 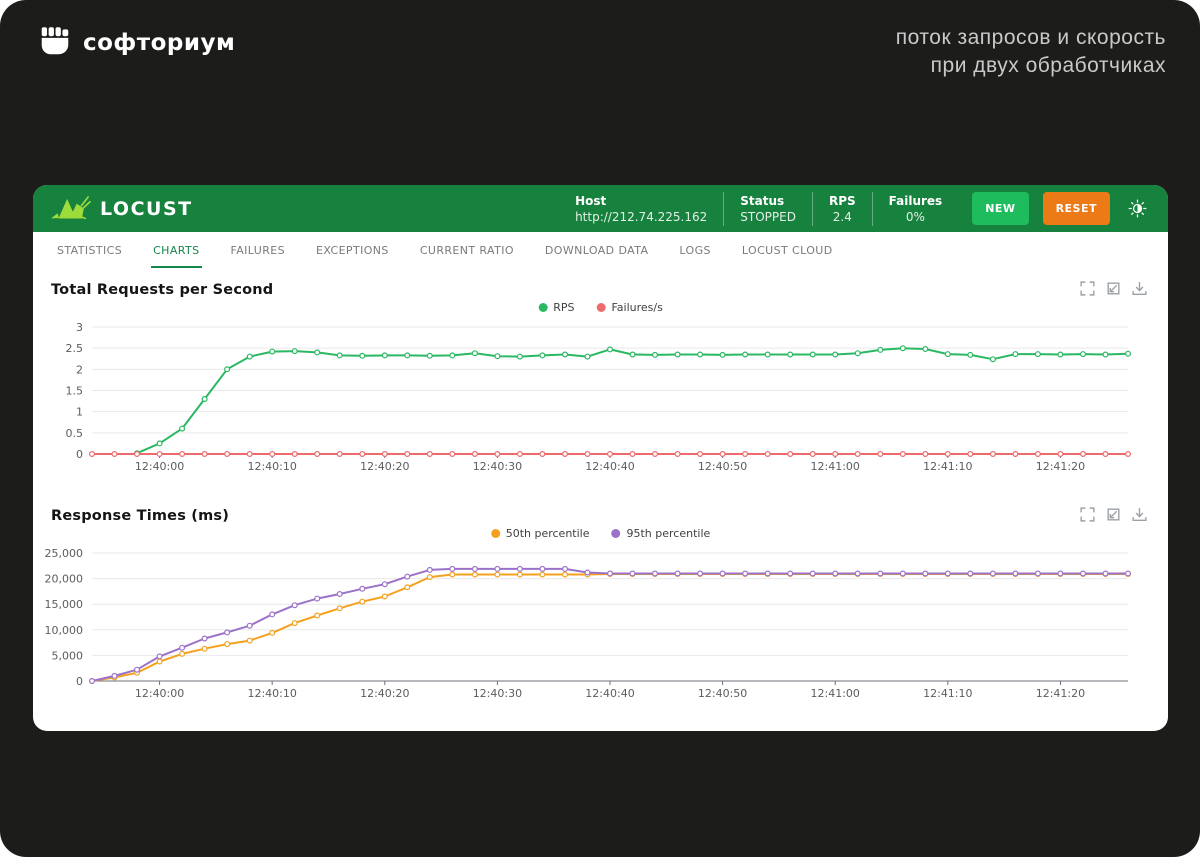 What do you see at coordinates (176, 250) in the screenshot?
I see `tab-charts: CHARTS` at bounding box center [176, 250].